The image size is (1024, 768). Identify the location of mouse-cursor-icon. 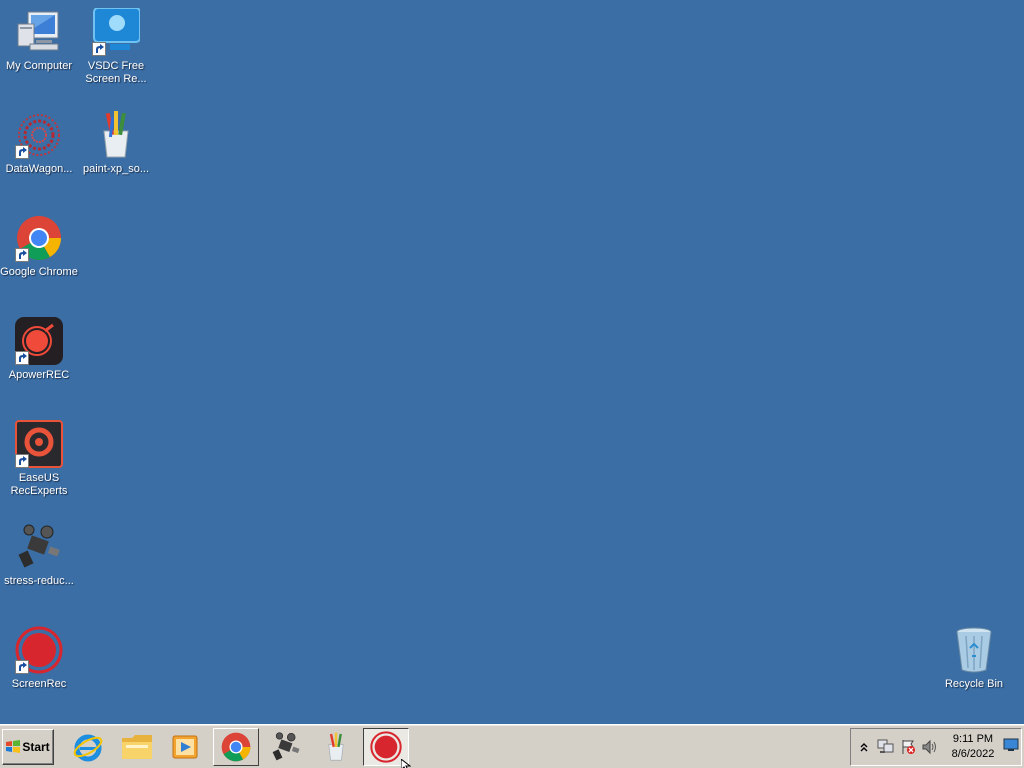
(406, 763).